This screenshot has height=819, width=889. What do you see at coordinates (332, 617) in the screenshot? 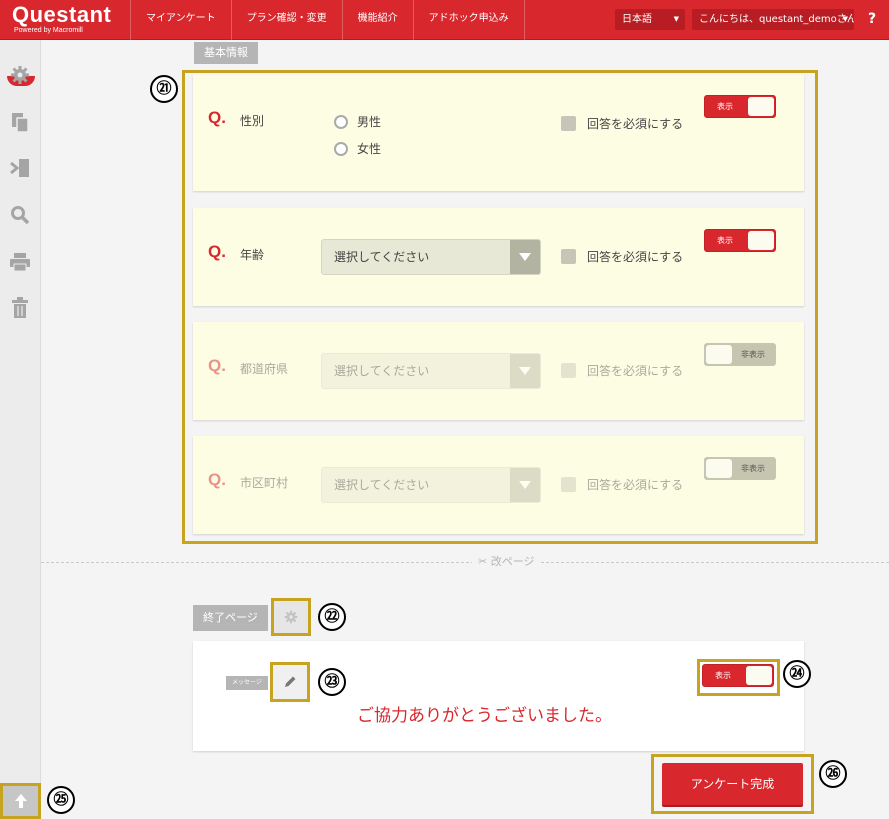
I see `annotation-badge-22: ㉒` at bounding box center [332, 617].